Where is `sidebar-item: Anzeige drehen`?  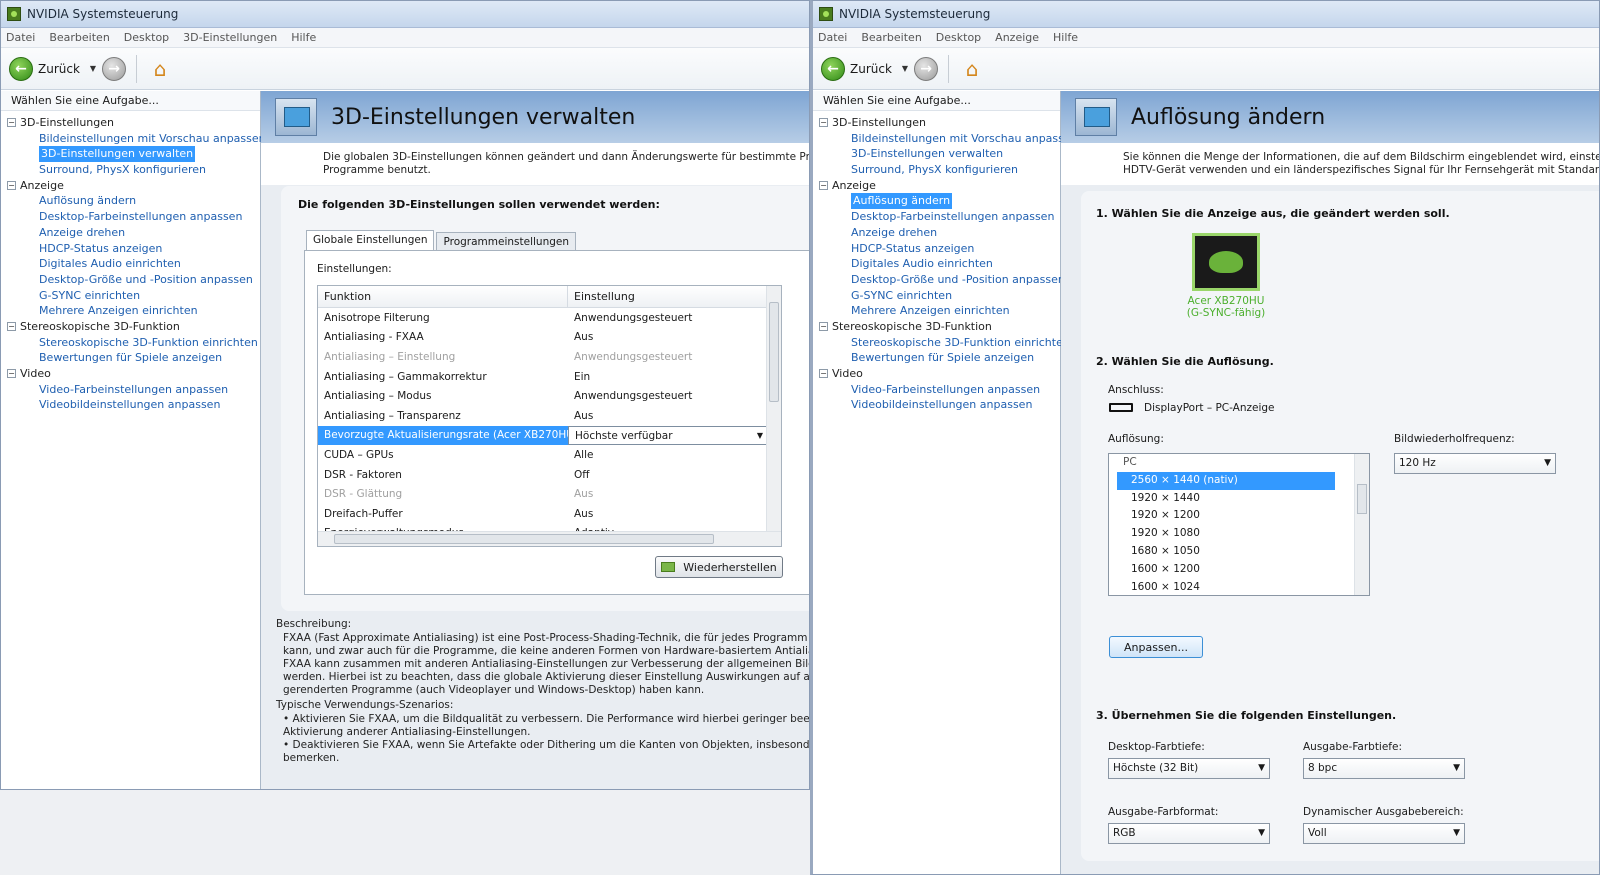 sidebar-item: Anzeige drehen is located at coordinates (133, 233).